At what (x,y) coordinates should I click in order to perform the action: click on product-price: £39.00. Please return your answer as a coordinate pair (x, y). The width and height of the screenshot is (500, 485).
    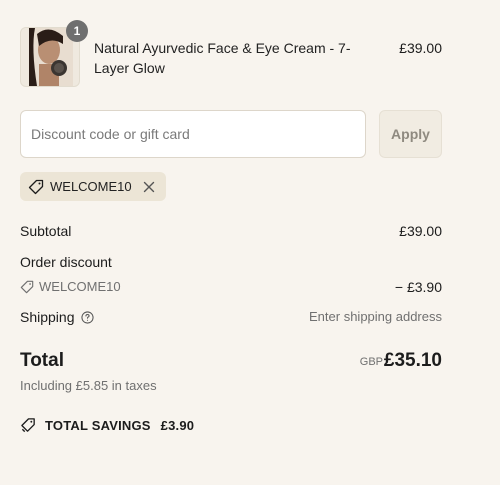
    Looking at the image, I should click on (420, 48).